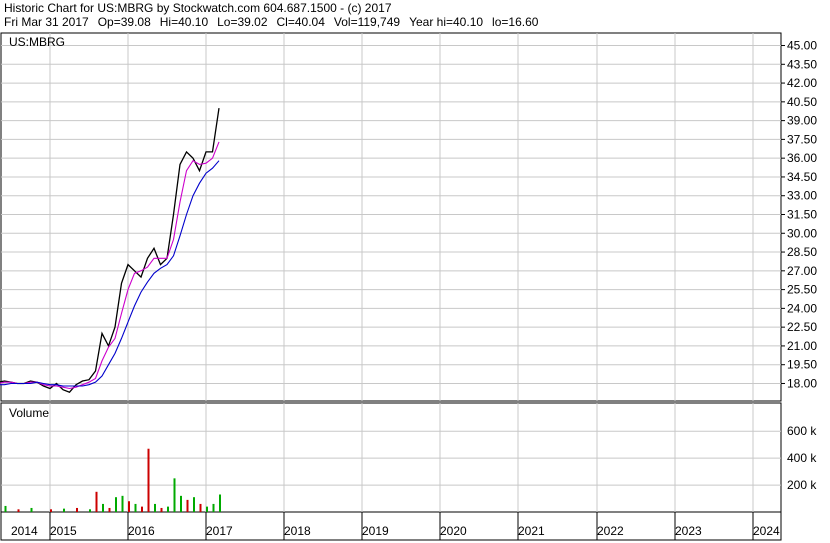 The width and height of the screenshot is (830, 543). I want to click on ma-short-line, so click(110, 265).